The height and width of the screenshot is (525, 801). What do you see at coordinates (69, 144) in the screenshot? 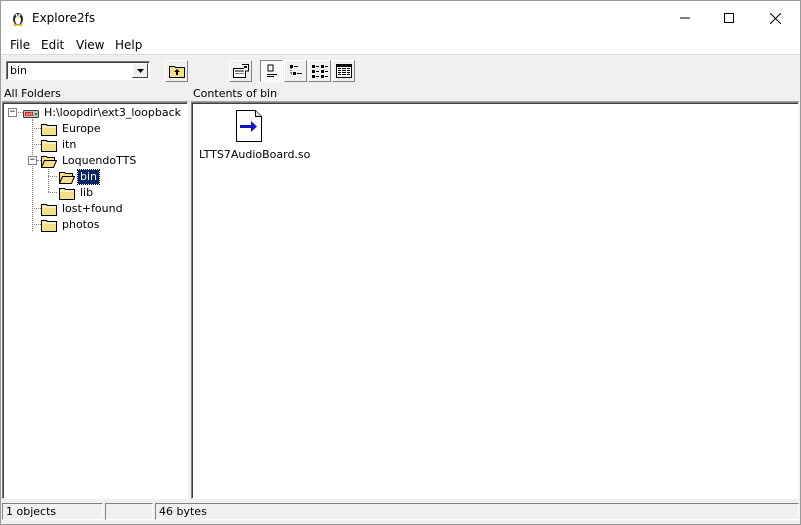
I see `tree-item-label: itn` at bounding box center [69, 144].